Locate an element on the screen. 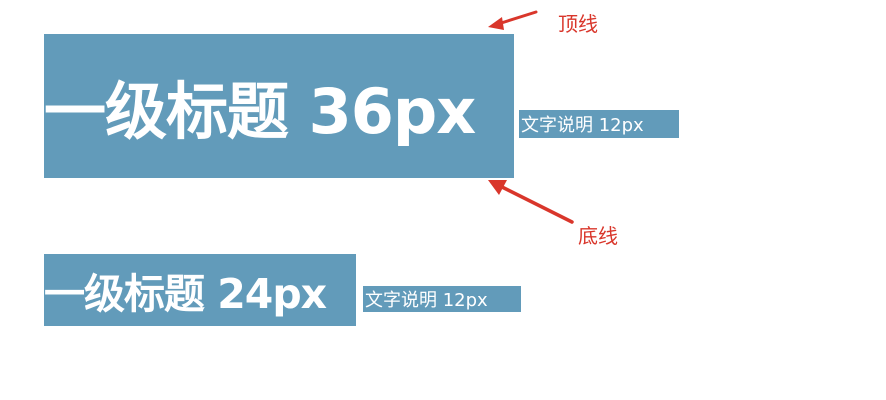  bottom-line-label: 底线 is located at coordinates (598, 236).